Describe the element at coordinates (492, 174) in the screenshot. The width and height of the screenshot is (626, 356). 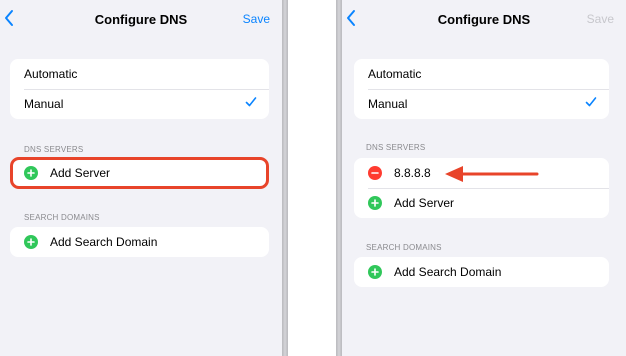
I see `arrow-annotation` at that location.